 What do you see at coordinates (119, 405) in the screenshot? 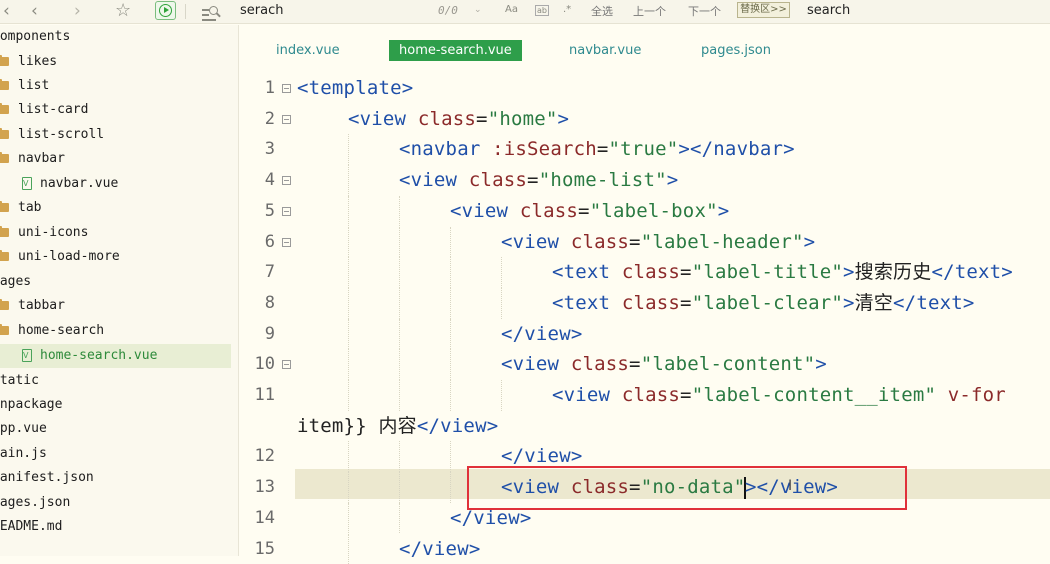
I see `sidebar-item-unpackage: unpackage` at bounding box center [119, 405].